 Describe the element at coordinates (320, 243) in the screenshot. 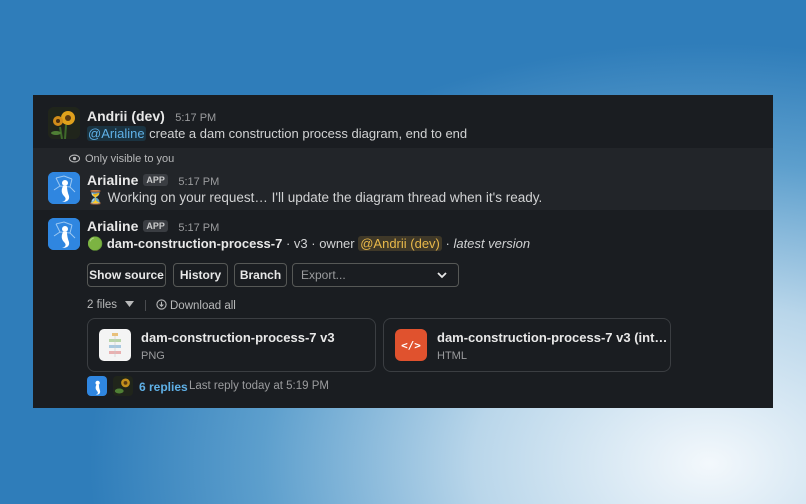

I see `diagram-meta: · v3 · owner` at that location.